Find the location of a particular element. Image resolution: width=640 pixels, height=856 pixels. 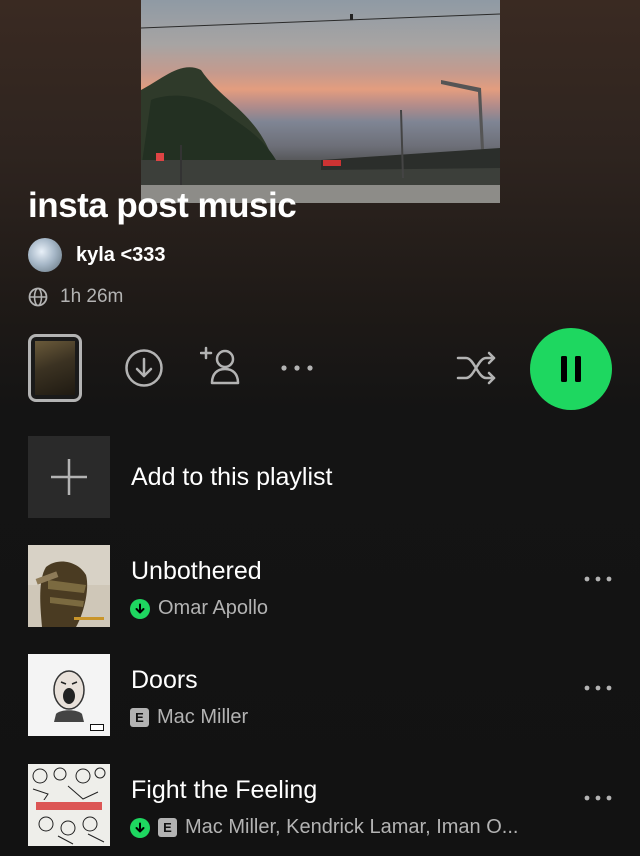

plus-icon is located at coordinates (69, 477).